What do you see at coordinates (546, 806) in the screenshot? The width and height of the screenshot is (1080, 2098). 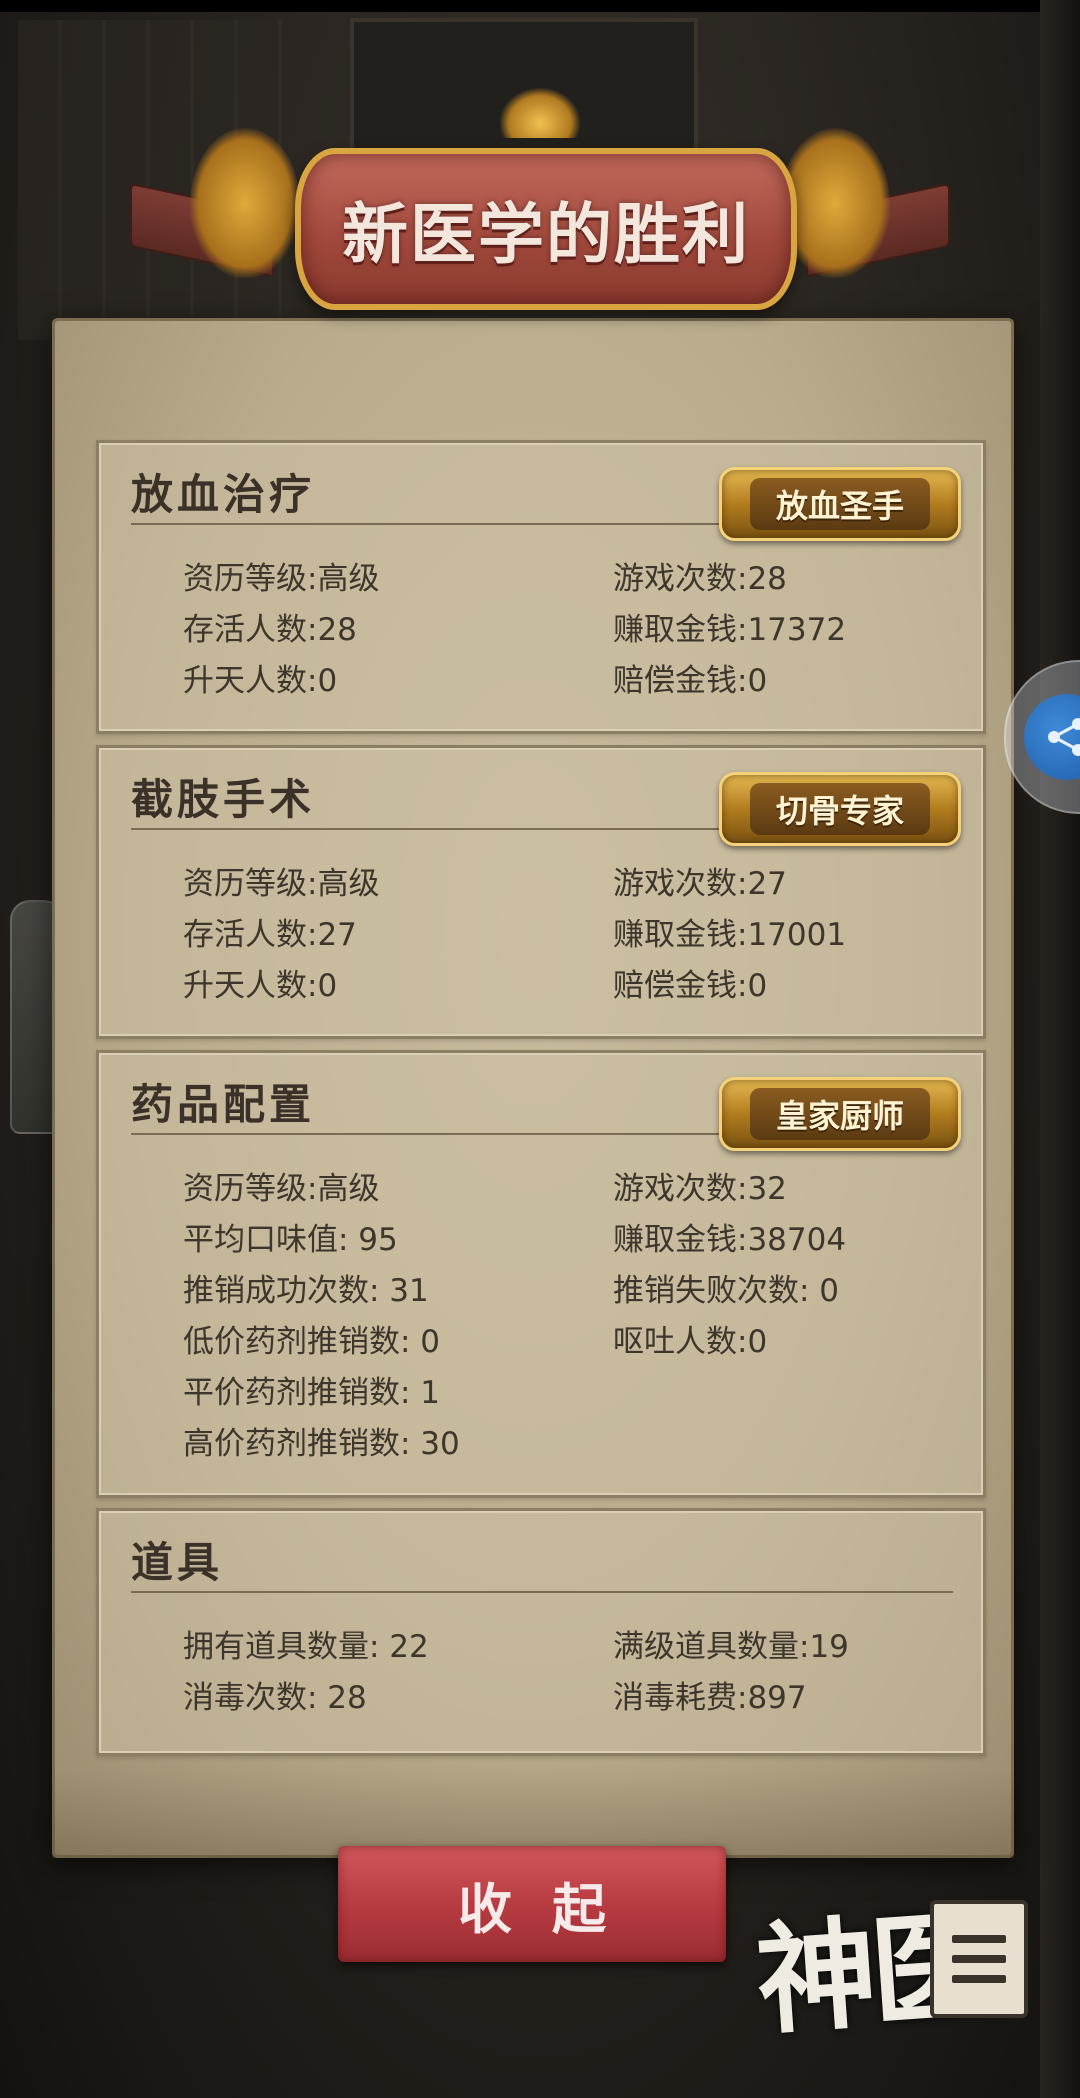 I see `section-header: 截肢手术 切骨专家` at bounding box center [546, 806].